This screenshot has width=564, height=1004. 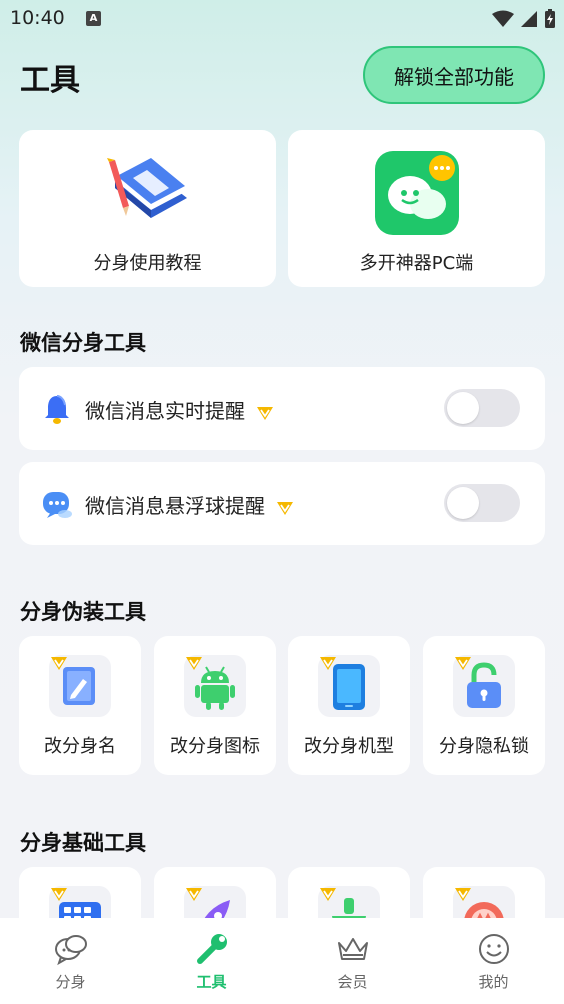 I want to click on pc-client-label: 多开神器PC端, so click(x=416, y=263).